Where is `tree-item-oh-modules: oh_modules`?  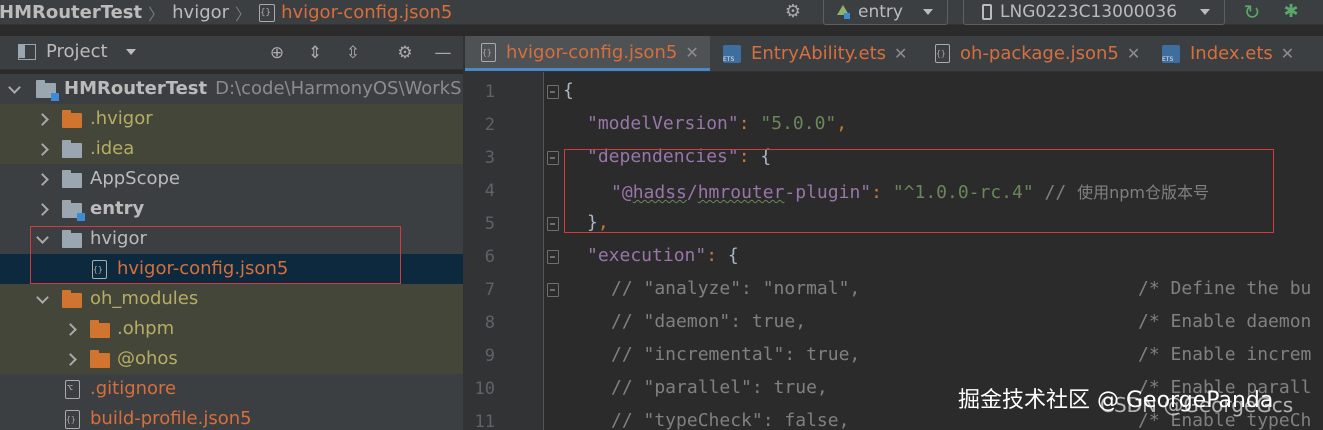
tree-item-oh-modules: oh_modules is located at coordinates (231, 299).